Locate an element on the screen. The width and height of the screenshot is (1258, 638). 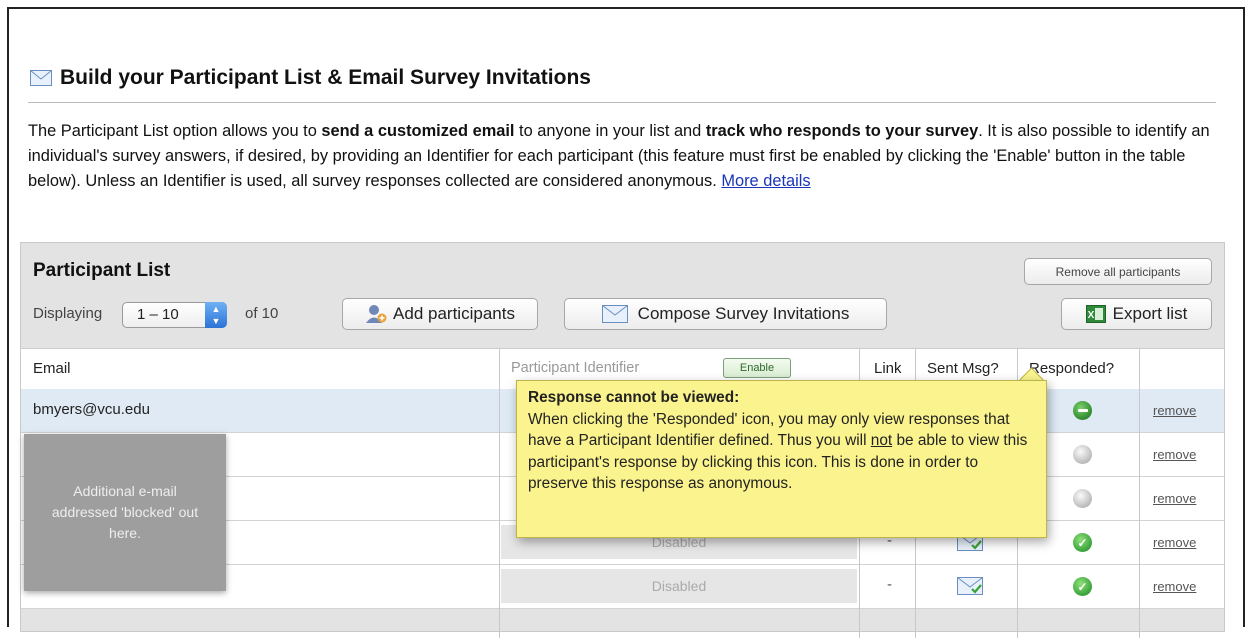
column-header-identifier: Participant Identifier is located at coordinates (575, 368).